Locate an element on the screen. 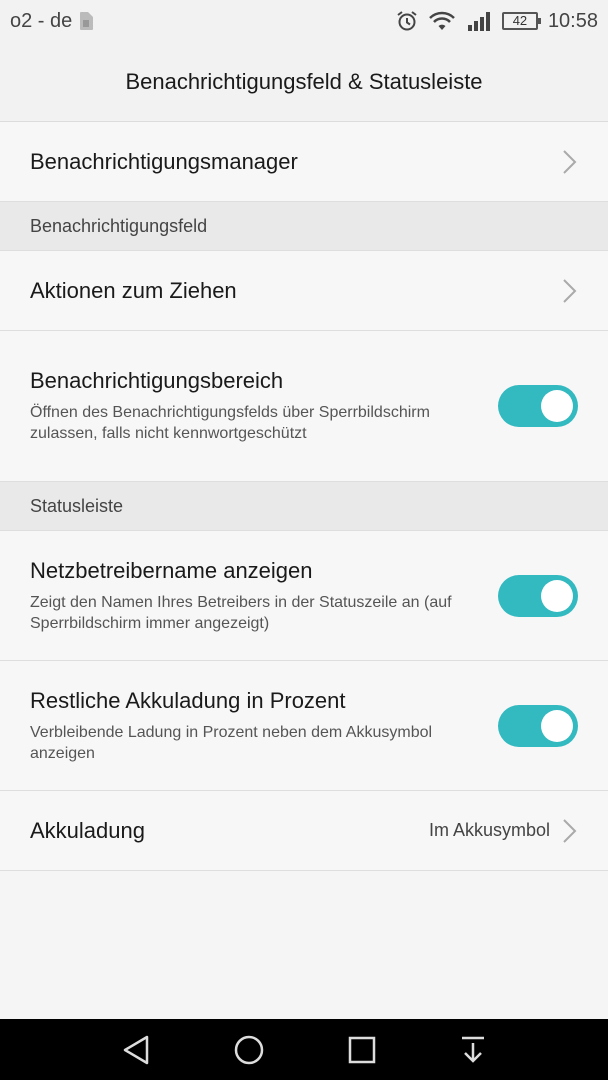  battery-percent-toggle is located at coordinates (538, 725).